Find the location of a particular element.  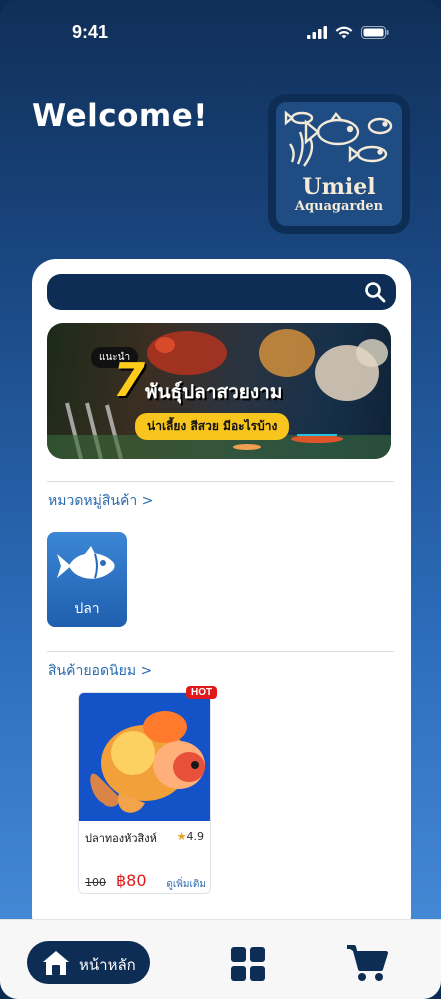

banner-title: พันธุ์ปลาสวยงาม is located at coordinates (214, 392).